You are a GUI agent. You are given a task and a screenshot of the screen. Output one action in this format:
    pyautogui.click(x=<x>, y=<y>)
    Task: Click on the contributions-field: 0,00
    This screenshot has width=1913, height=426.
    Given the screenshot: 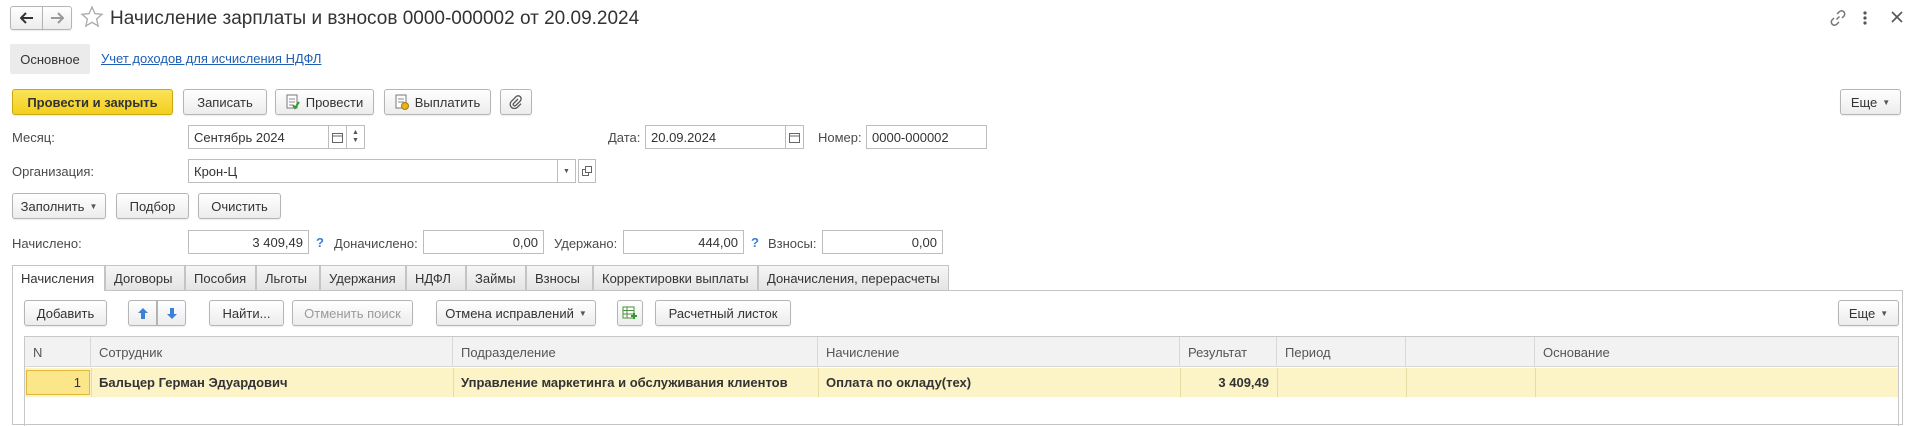 What is the action you would take?
    pyautogui.click(x=882, y=242)
    